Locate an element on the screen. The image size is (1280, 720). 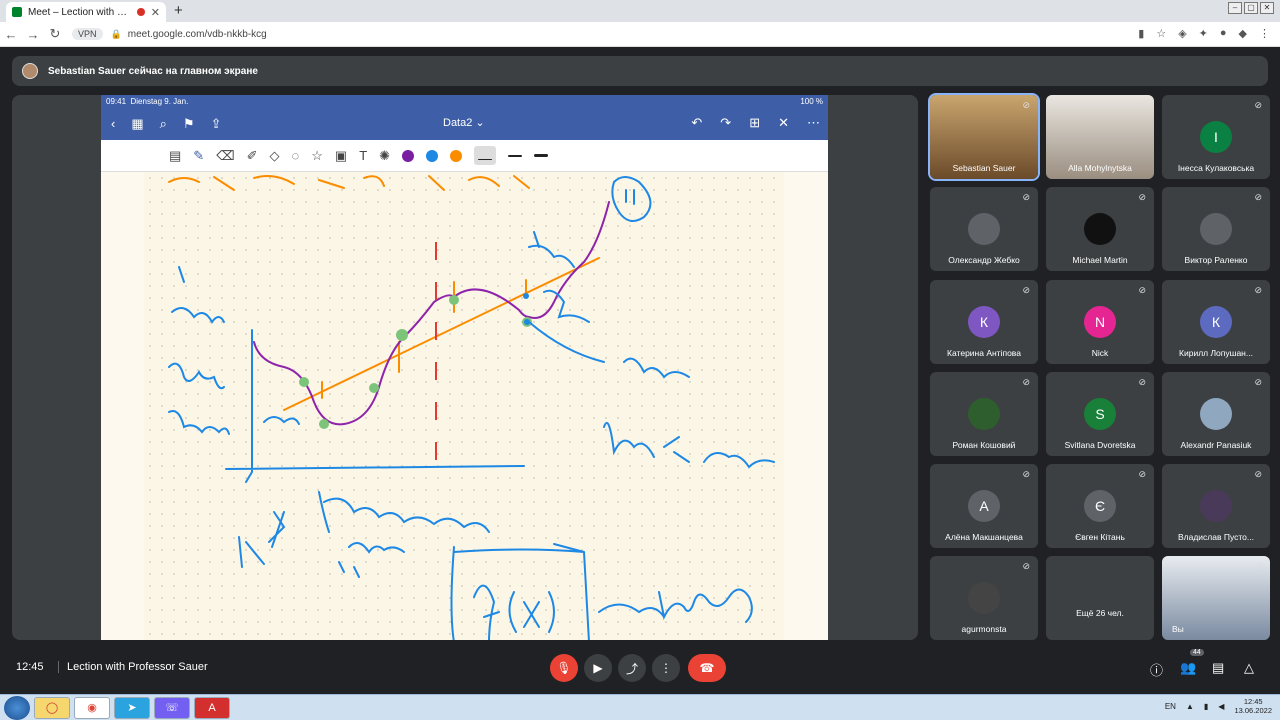
taskbar-telegram-icon: ➤ is located at coordinates (132, 707).